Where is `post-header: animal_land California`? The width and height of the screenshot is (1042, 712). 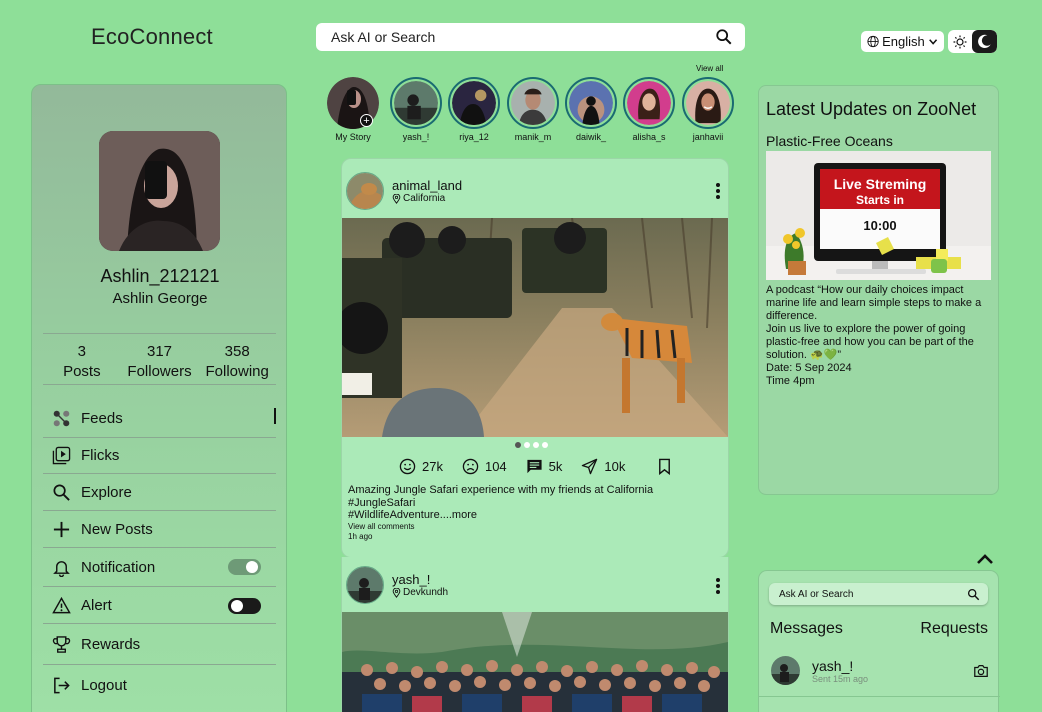 post-header: animal_land California is located at coordinates (404, 191).